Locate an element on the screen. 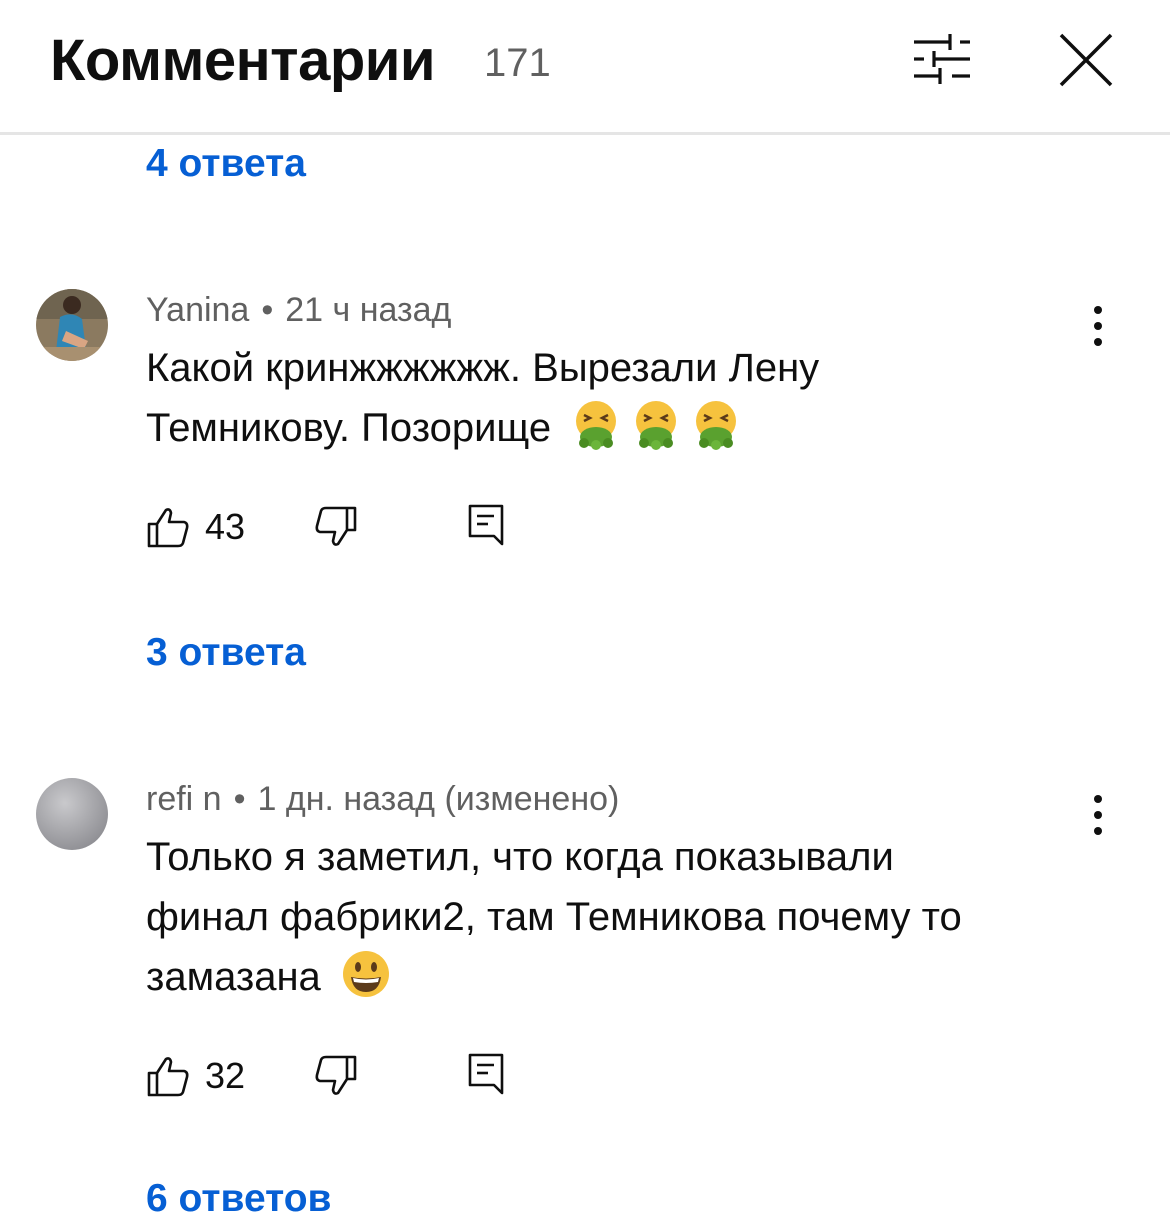 This screenshot has height=1222, width=1170. comments-header: Комментарии 171 is located at coordinates (585, 67).